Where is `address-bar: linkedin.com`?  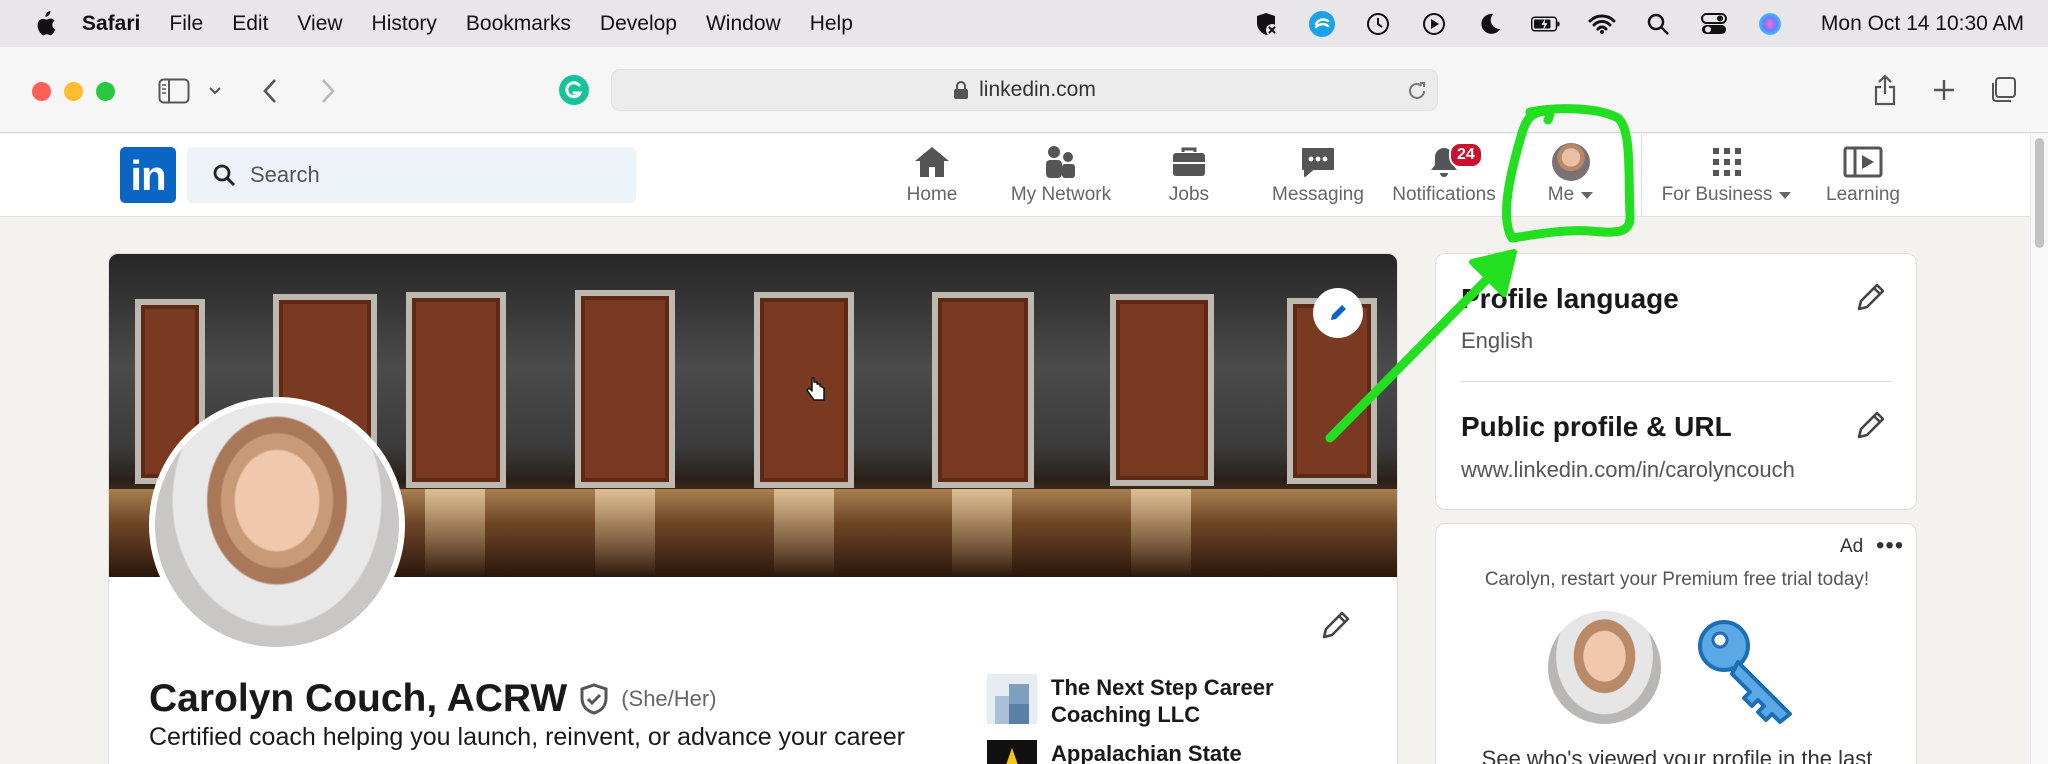 address-bar: linkedin.com is located at coordinates (1024, 90).